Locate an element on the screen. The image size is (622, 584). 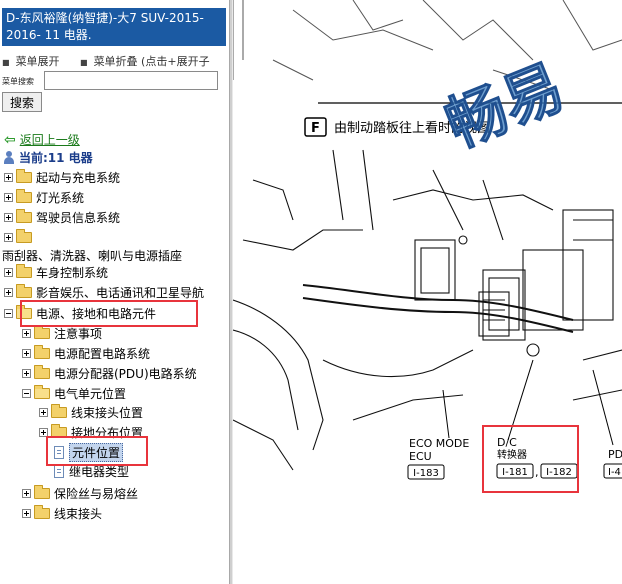
pdu-label-partial: PD is located at coordinates (615, 454).